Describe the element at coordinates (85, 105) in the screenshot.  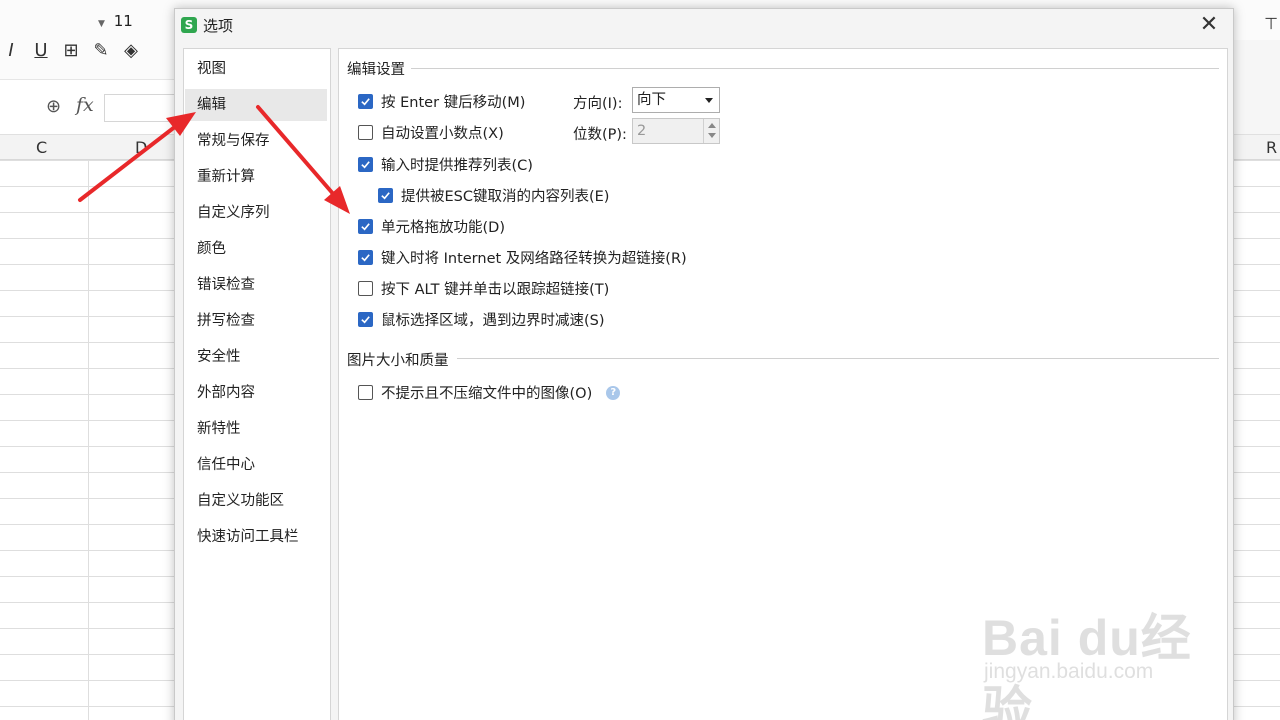
I see `fx-icon: fx` at that location.